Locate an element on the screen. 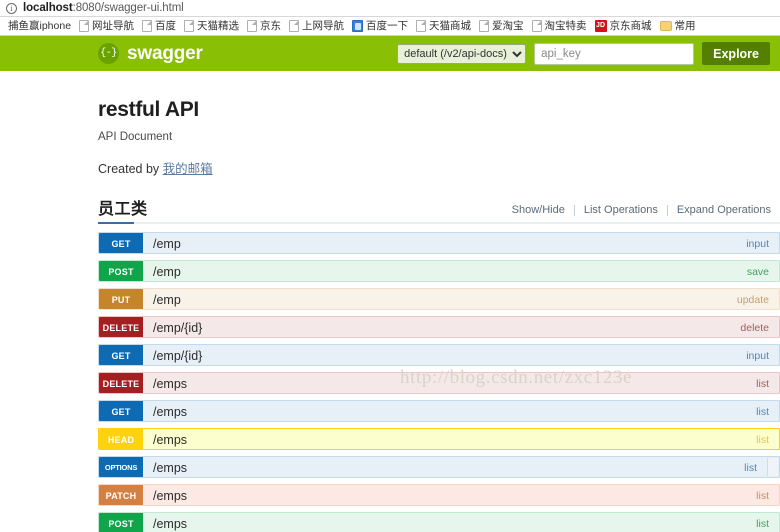 This screenshot has width=780, height=532. http-method-badge: PUT is located at coordinates (121, 299).